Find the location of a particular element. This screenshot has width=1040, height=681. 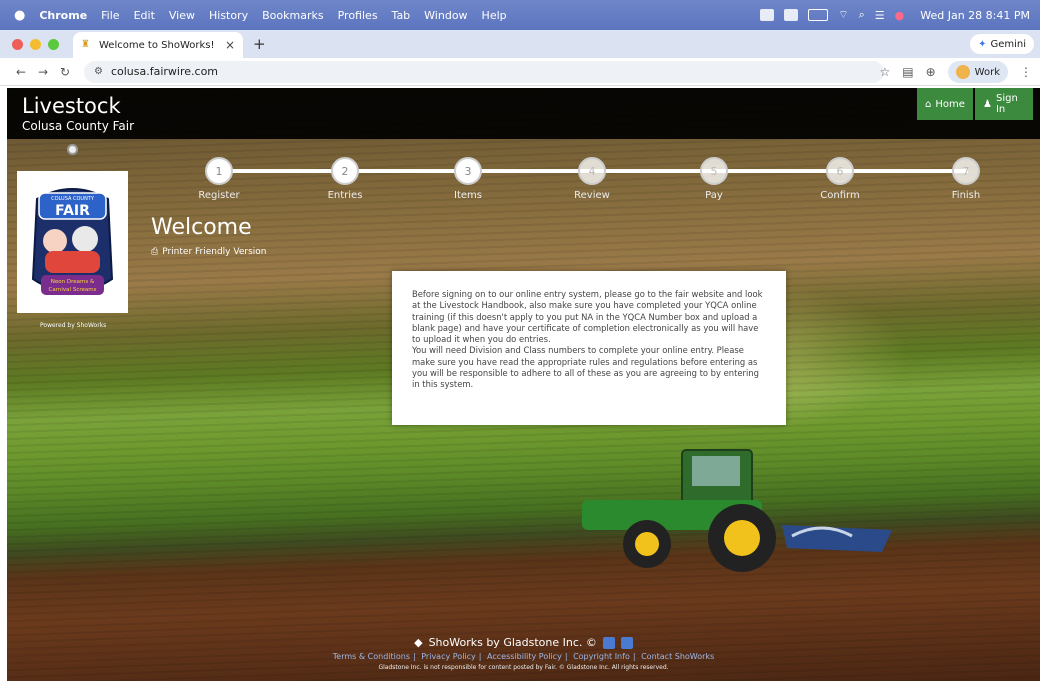

back-arrow-icon: ← is located at coordinates (21, 72).